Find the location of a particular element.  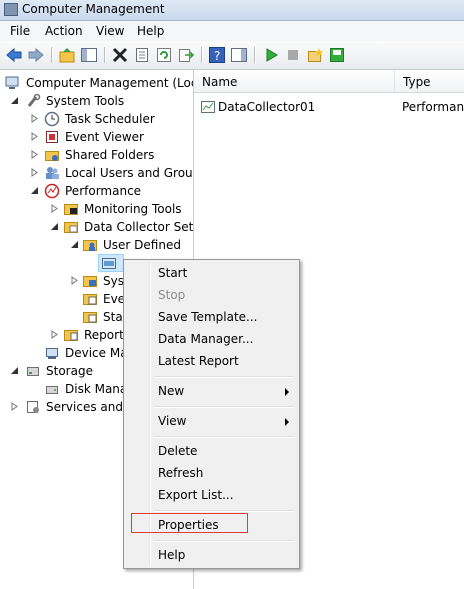

system-tools-icon is located at coordinates (34, 100).